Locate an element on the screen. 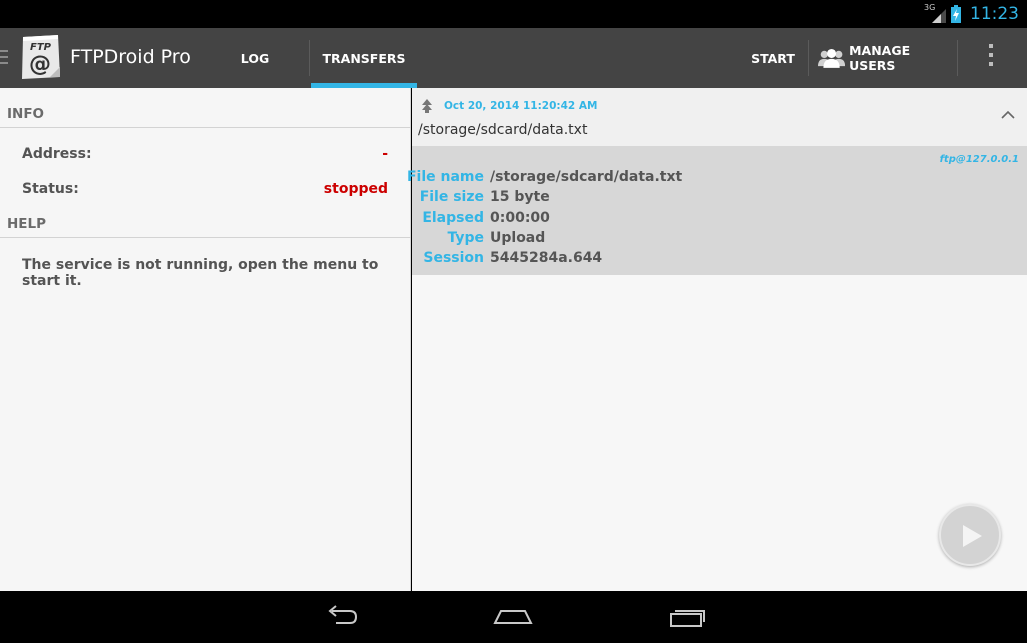  detail-key: Elapsed is located at coordinates (453, 218).